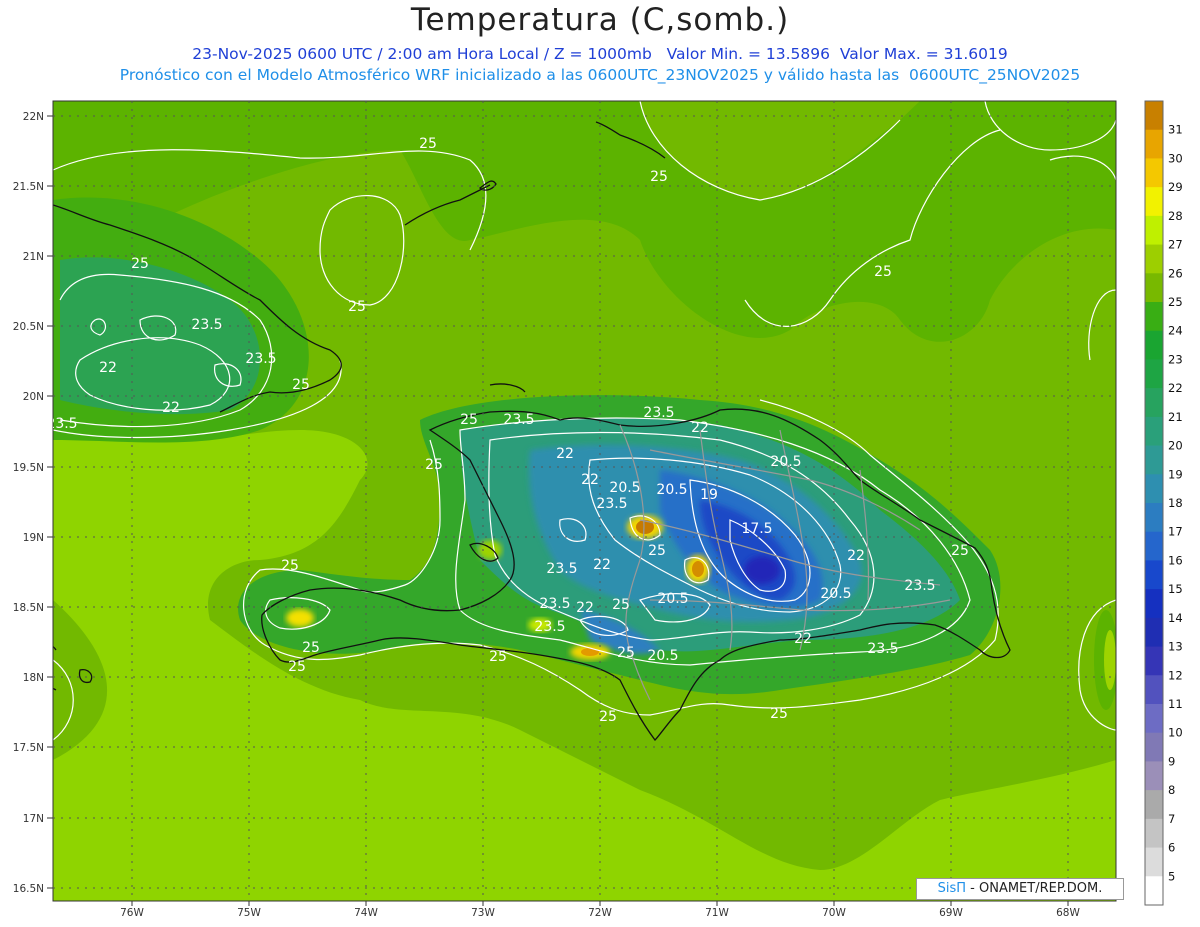 This screenshot has height=927, width=1200. Describe the element at coordinates (1175, 187) in the screenshot. I see `colorbar-label: 29` at that location.